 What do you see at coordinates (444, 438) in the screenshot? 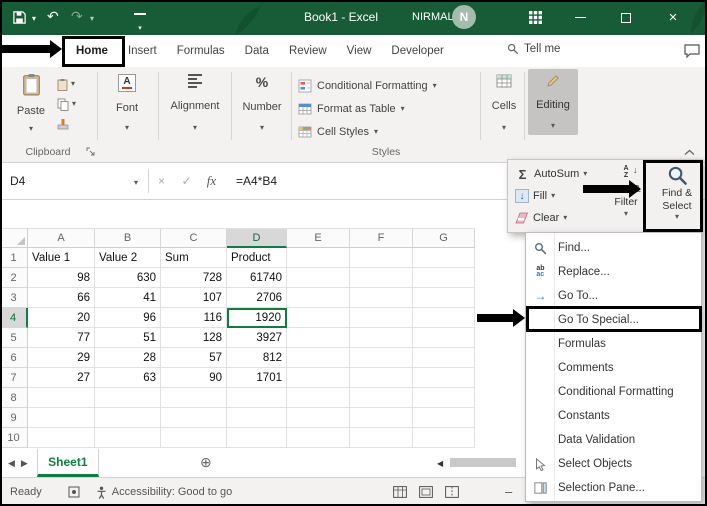
I see `cell-g10` at bounding box center [444, 438].